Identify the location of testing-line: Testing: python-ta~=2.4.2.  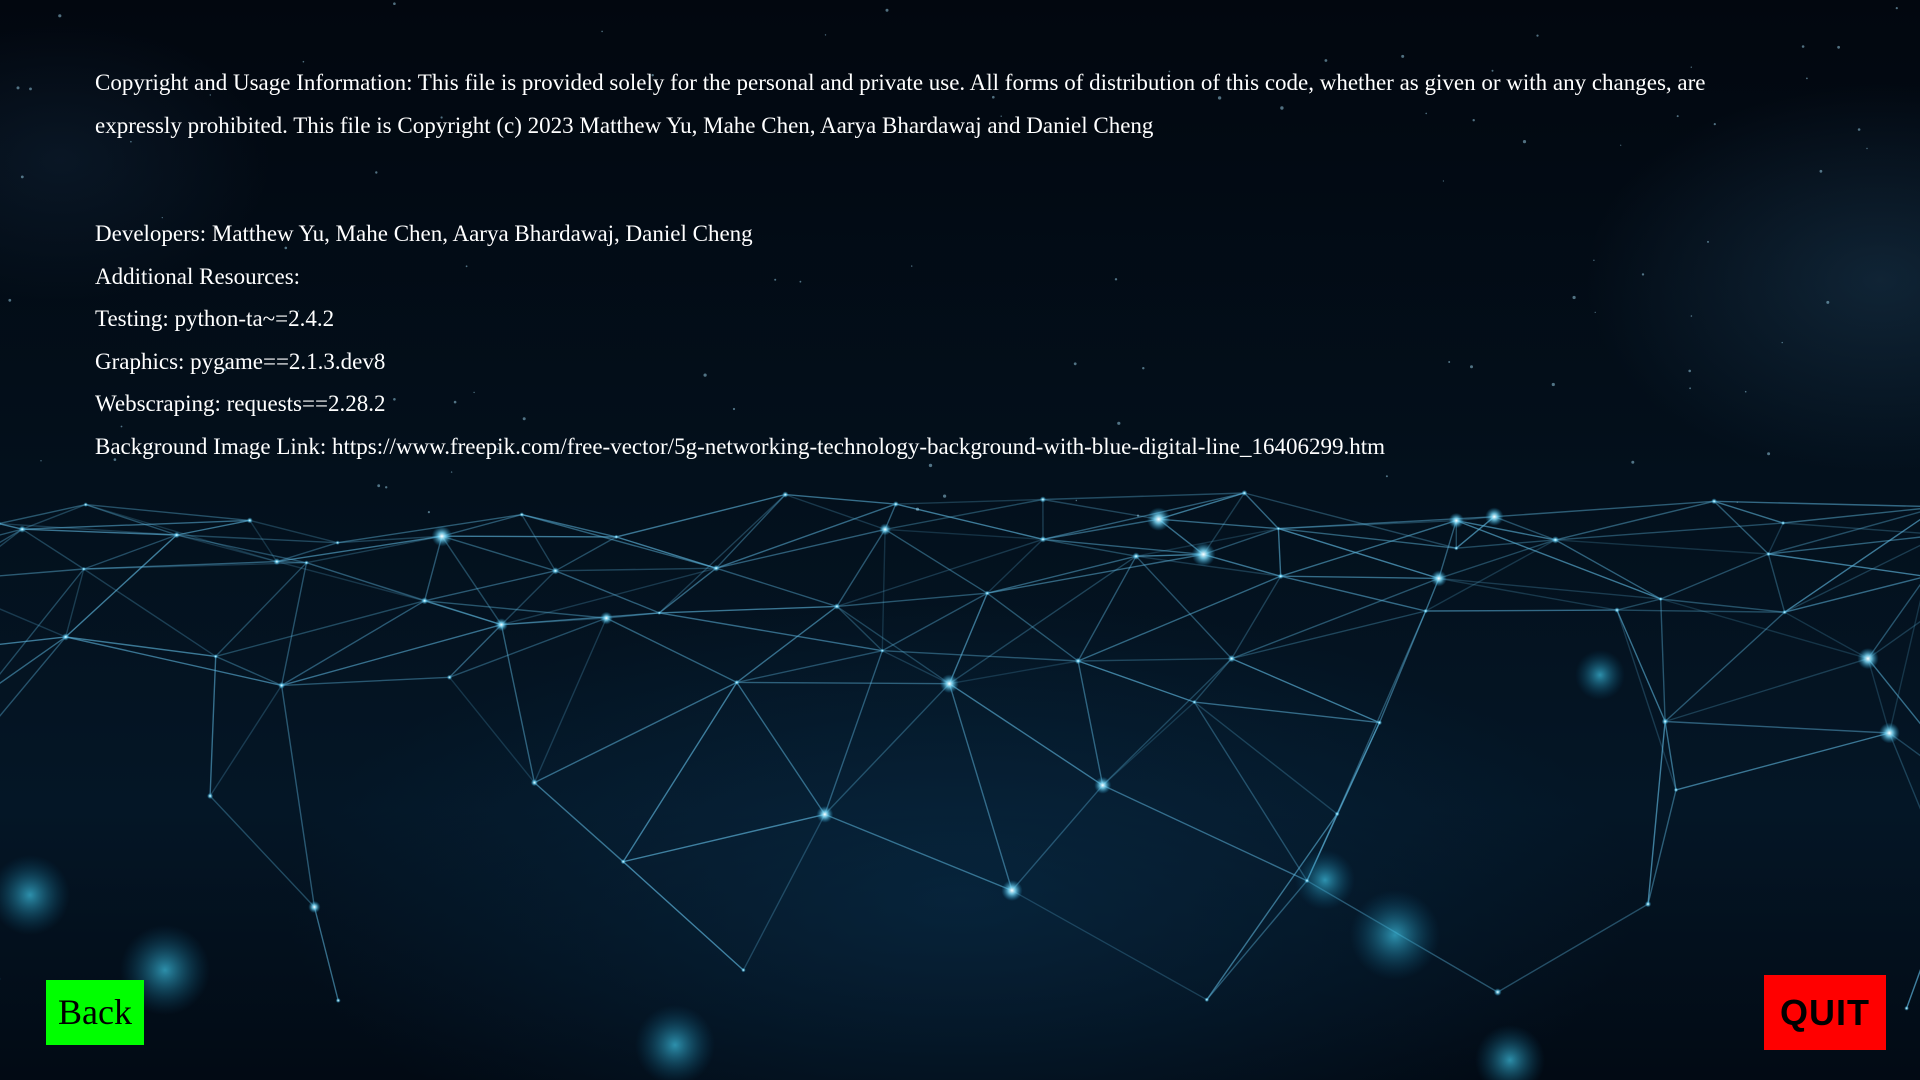
(215, 318).